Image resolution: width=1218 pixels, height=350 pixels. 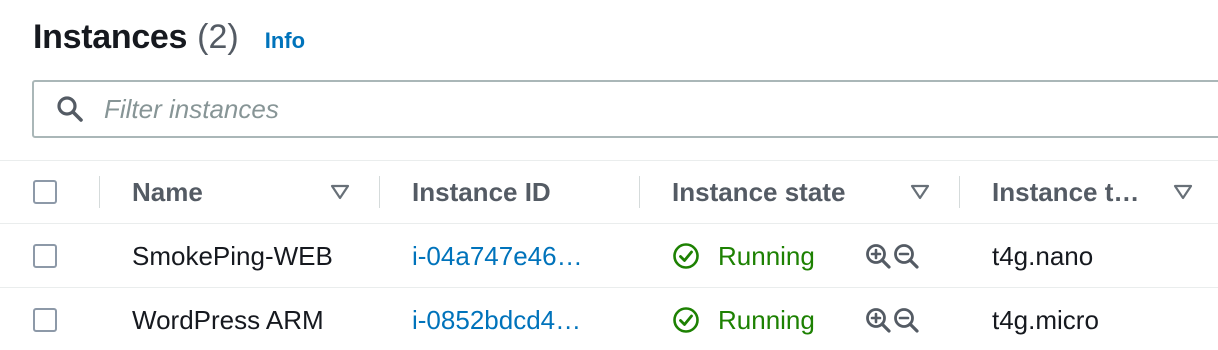 I want to click on info-link: Info, so click(x=285, y=41).